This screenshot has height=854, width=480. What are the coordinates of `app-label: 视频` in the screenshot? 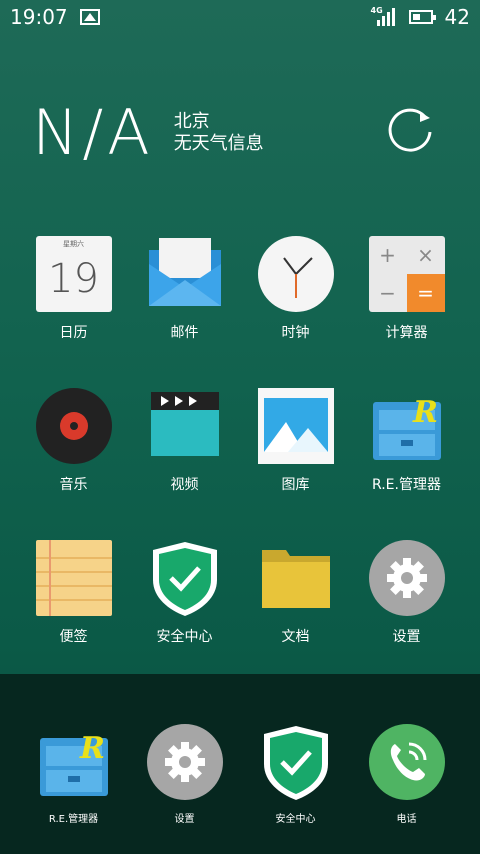 It's located at (184, 485).